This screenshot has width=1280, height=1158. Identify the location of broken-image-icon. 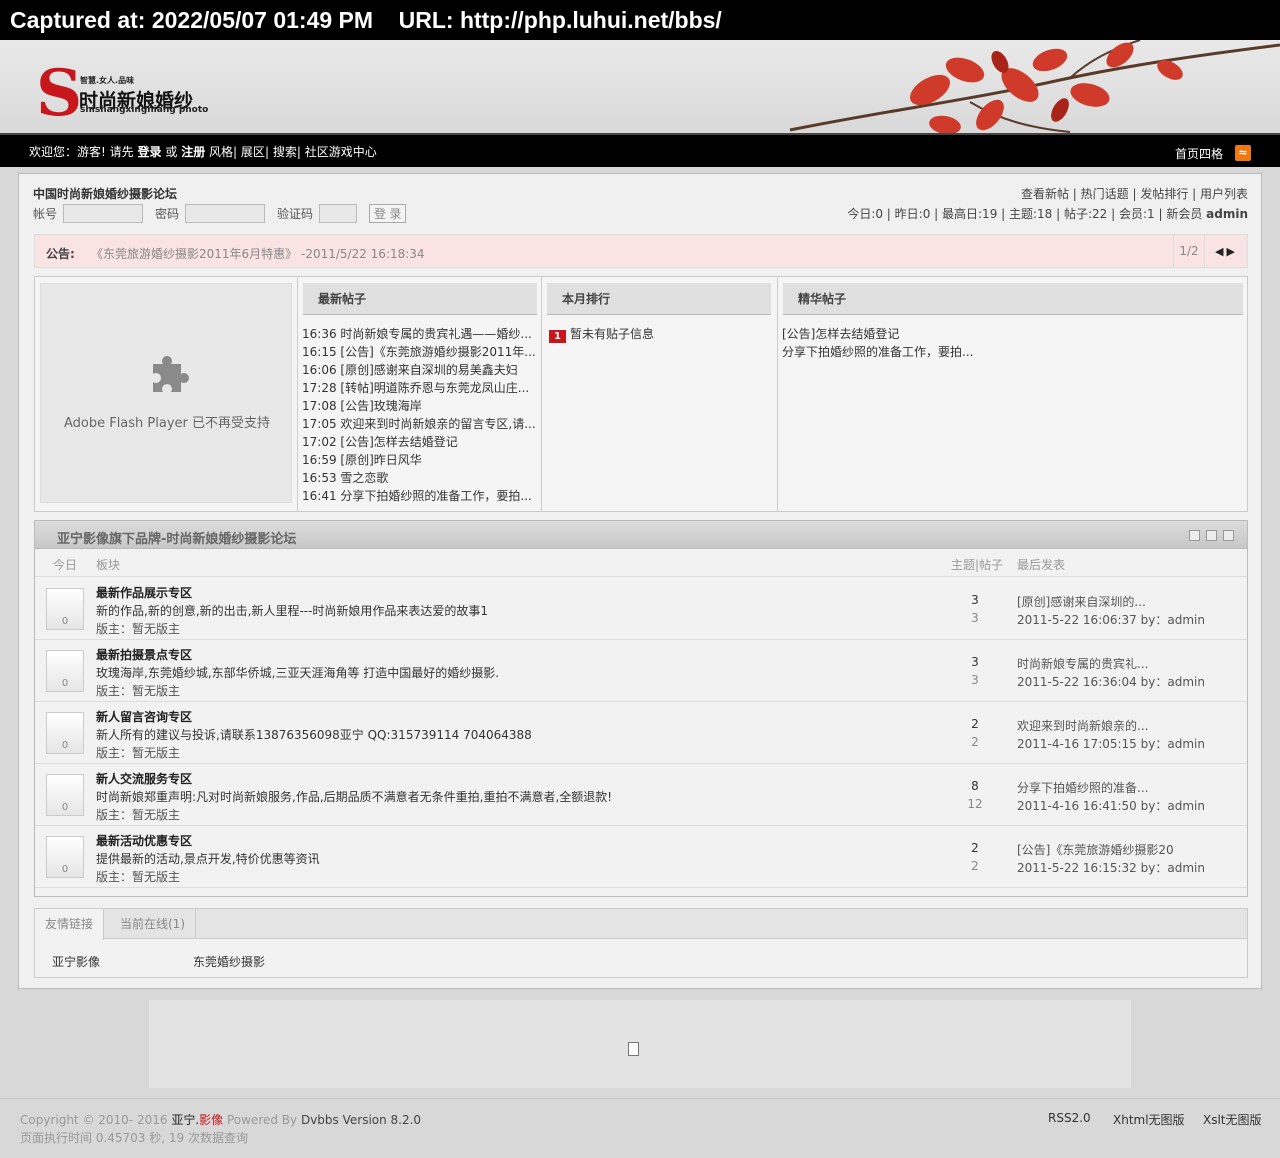
(633, 1049).